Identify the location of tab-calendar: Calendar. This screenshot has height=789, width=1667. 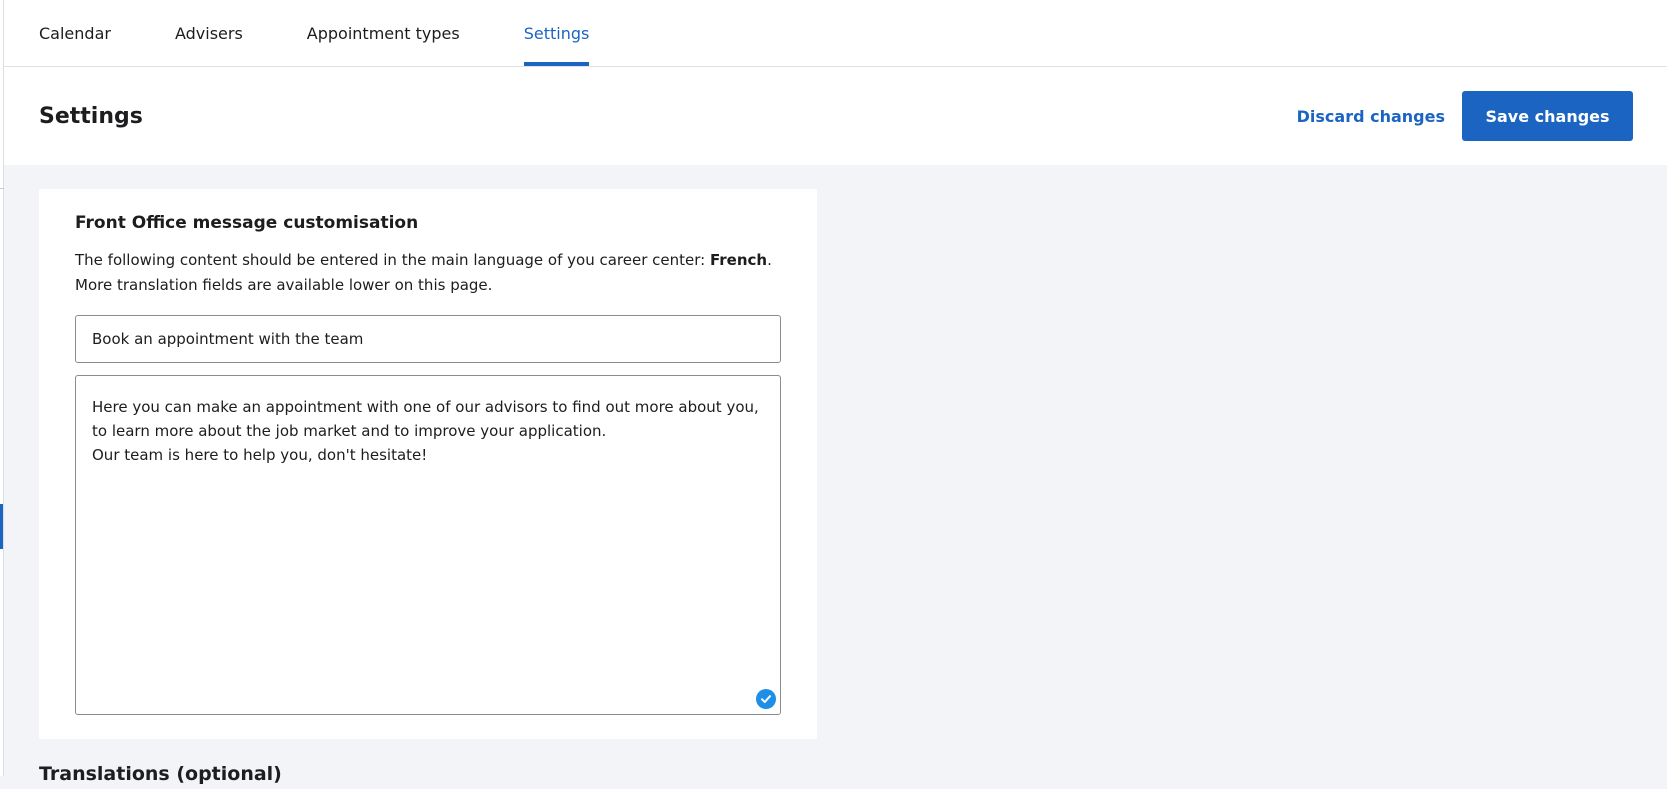
(75, 33).